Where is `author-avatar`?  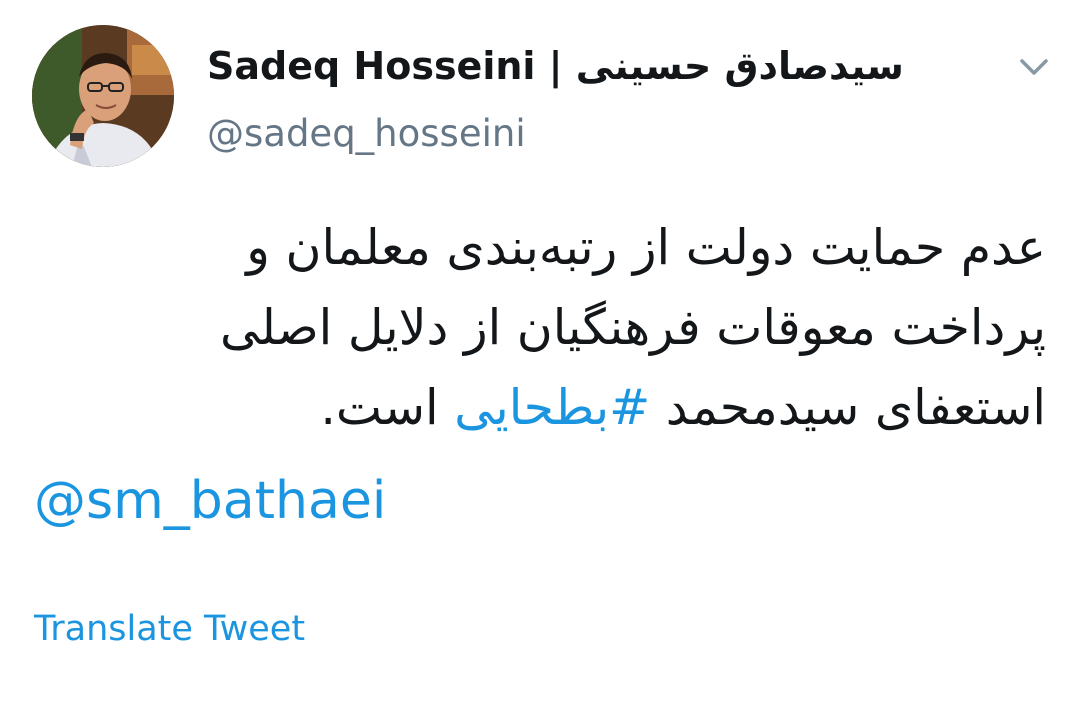
author-avatar is located at coordinates (103, 96).